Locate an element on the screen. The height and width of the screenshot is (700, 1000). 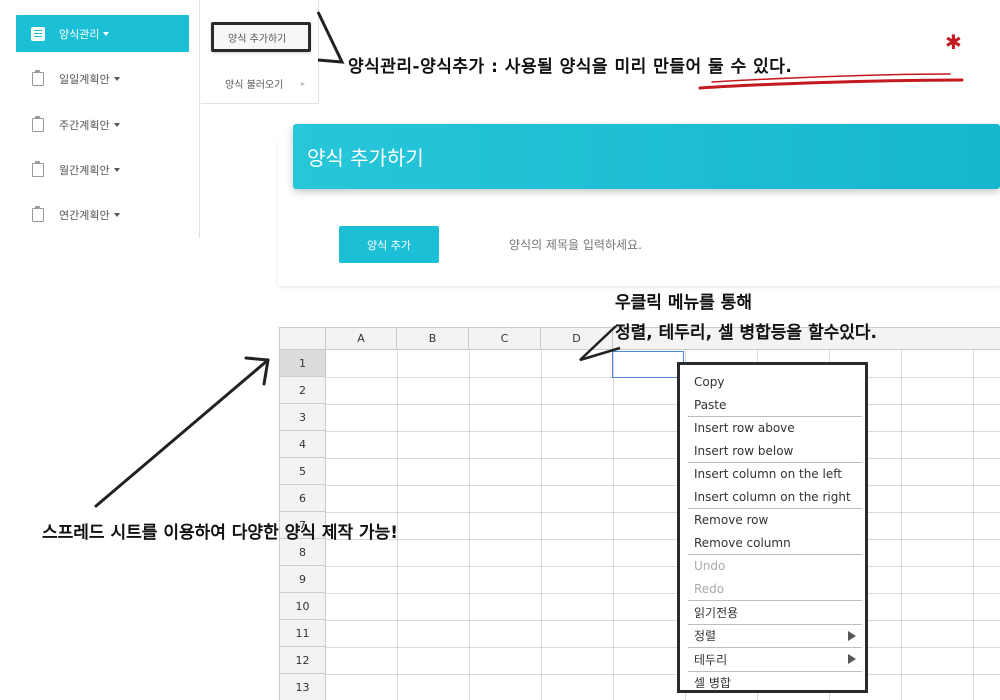
submenu-item-load-form: 양식 불러오기 ▸ is located at coordinates (261, 83).